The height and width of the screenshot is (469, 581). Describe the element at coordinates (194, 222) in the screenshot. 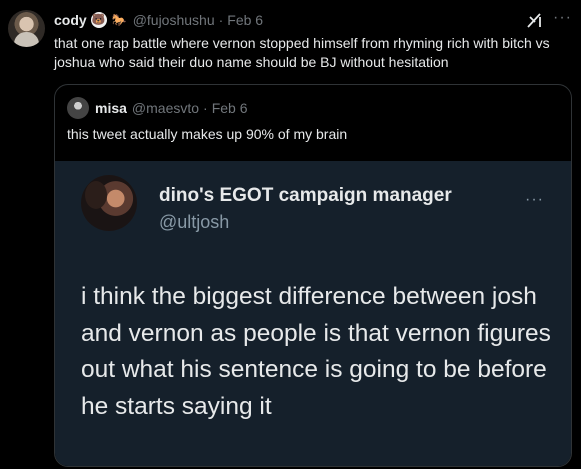

I see `media-author-handle: @ultjosh` at that location.